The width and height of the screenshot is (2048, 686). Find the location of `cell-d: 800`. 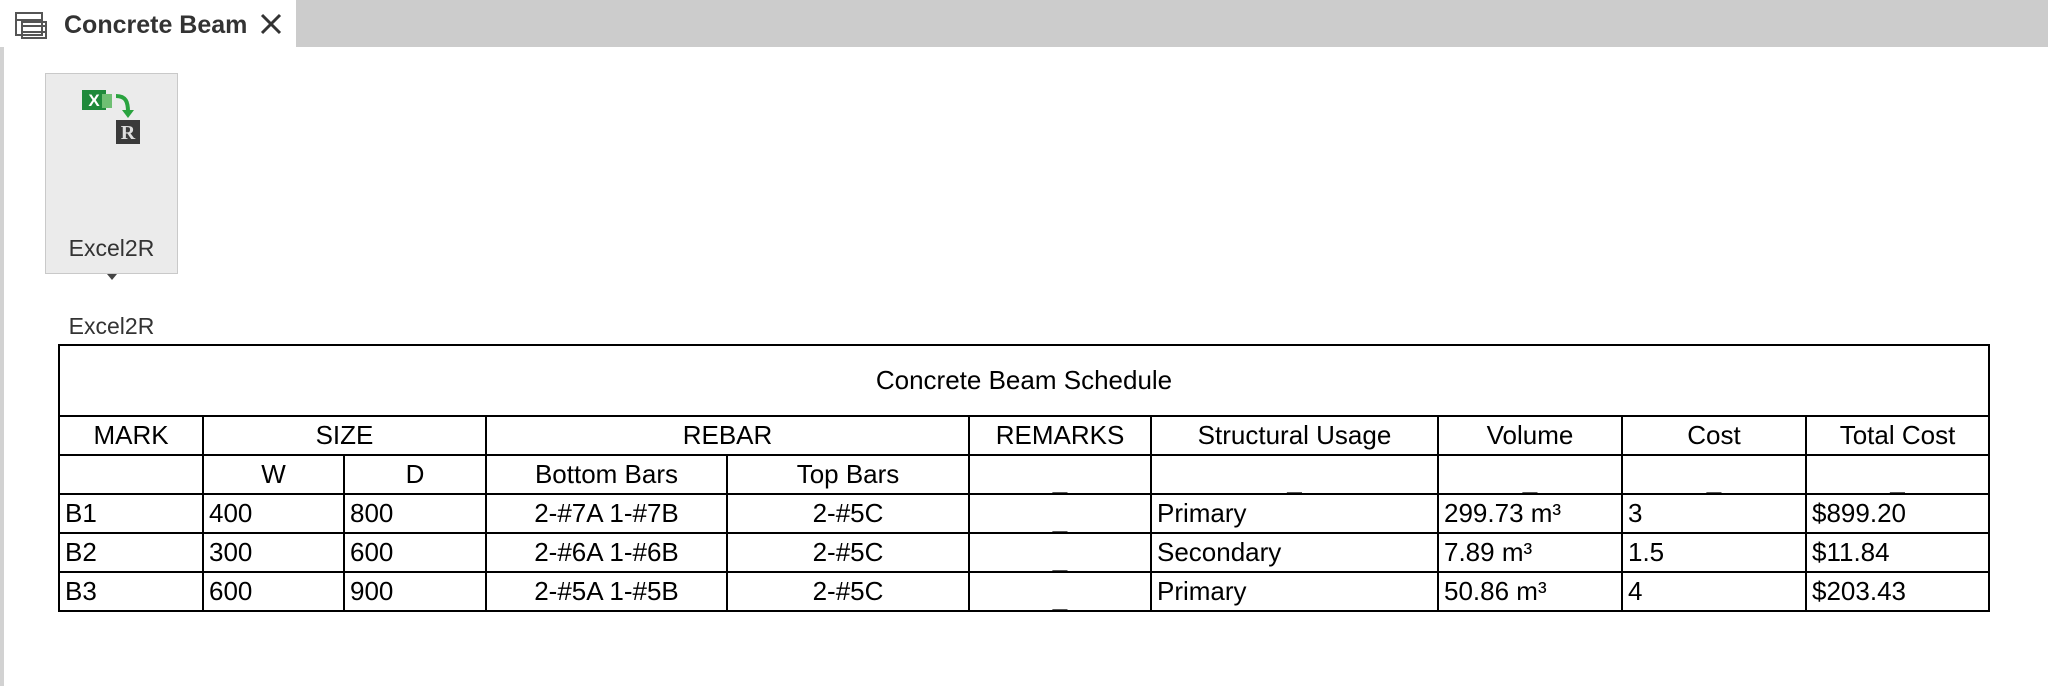

cell-d: 800 is located at coordinates (415, 513).